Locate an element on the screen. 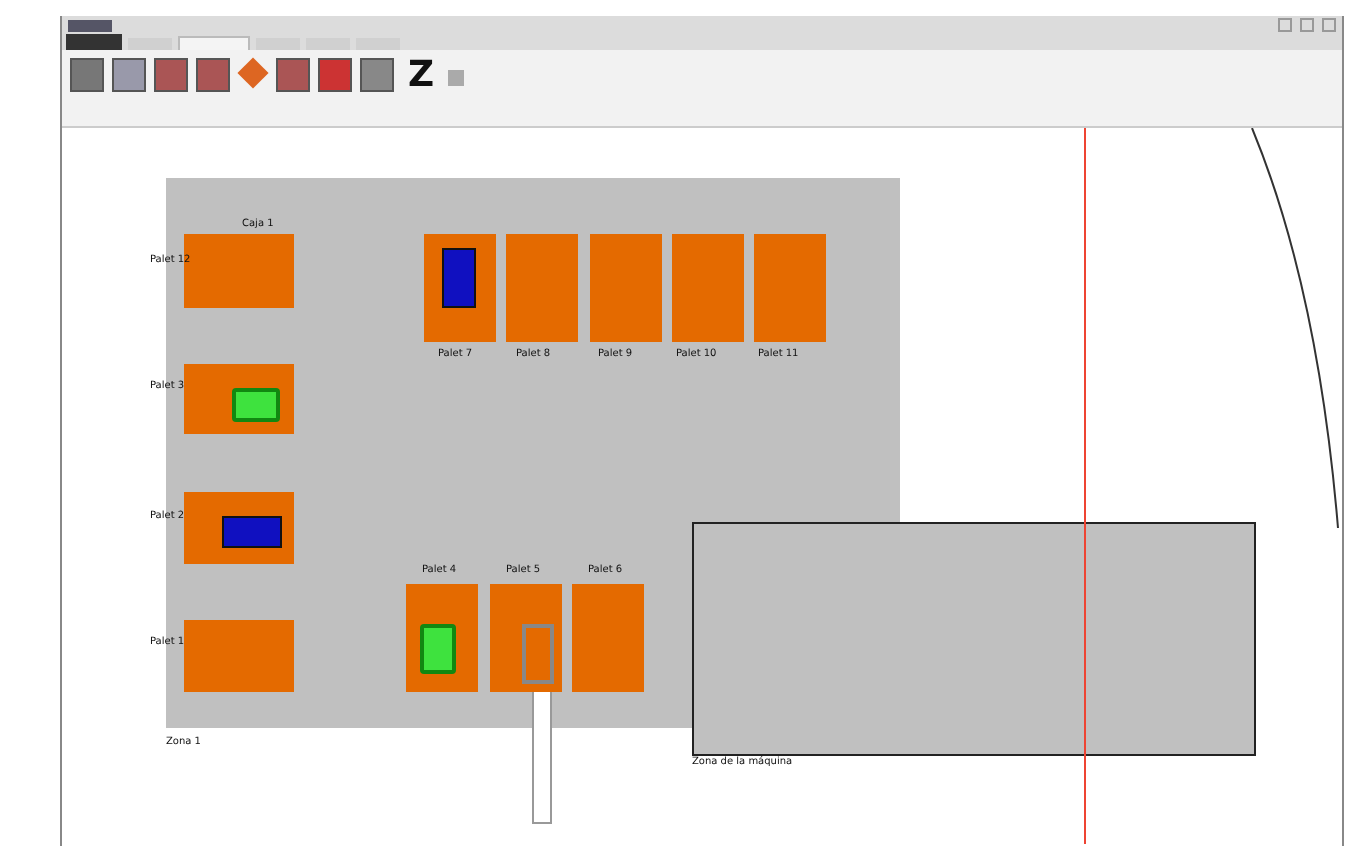 The width and height of the screenshot is (1366, 846). close-icon is located at coordinates (1329, 25).